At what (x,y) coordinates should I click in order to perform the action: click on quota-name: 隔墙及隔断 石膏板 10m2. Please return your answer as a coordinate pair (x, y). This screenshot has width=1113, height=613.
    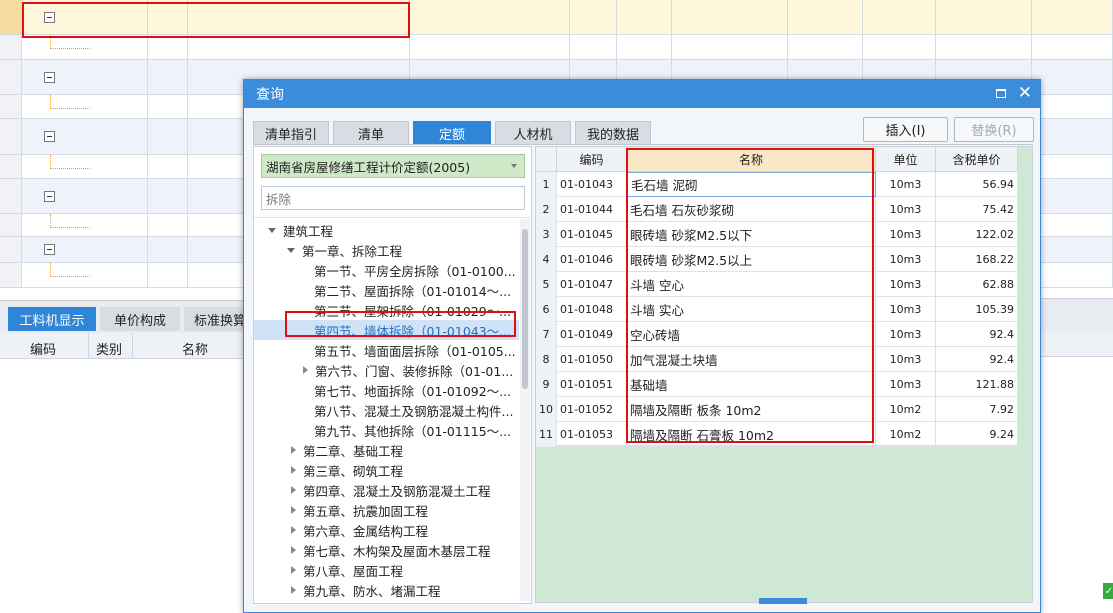
    Looking at the image, I should click on (751, 434).